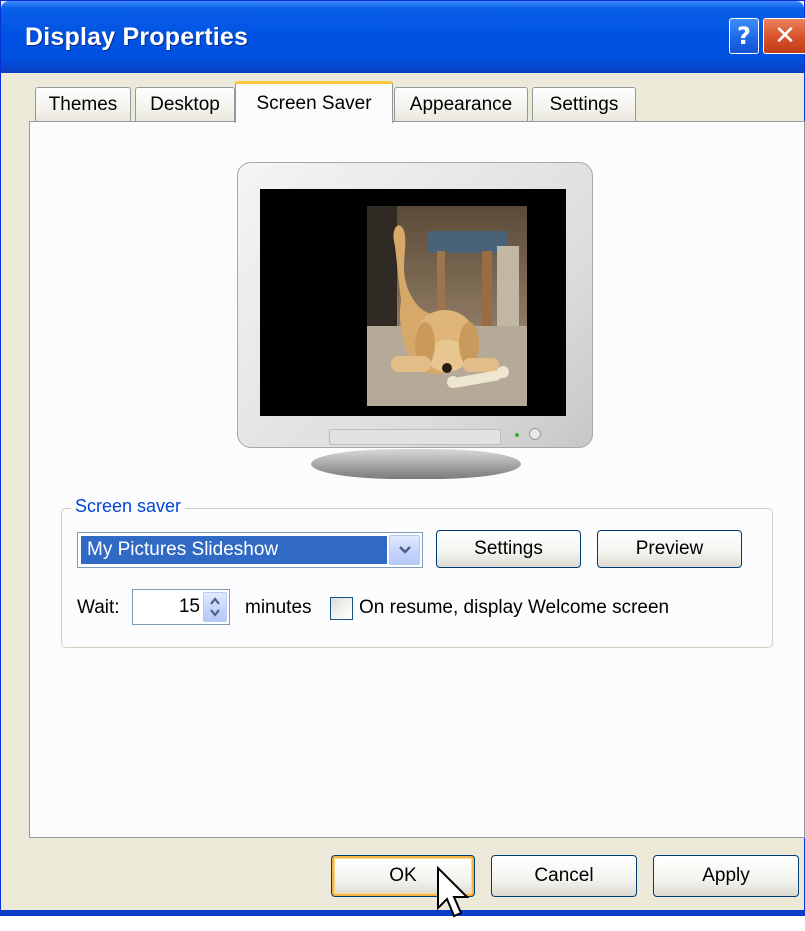 The height and width of the screenshot is (931, 805). I want to click on screensaver-select: My Pictures Slideshow, so click(250, 550).